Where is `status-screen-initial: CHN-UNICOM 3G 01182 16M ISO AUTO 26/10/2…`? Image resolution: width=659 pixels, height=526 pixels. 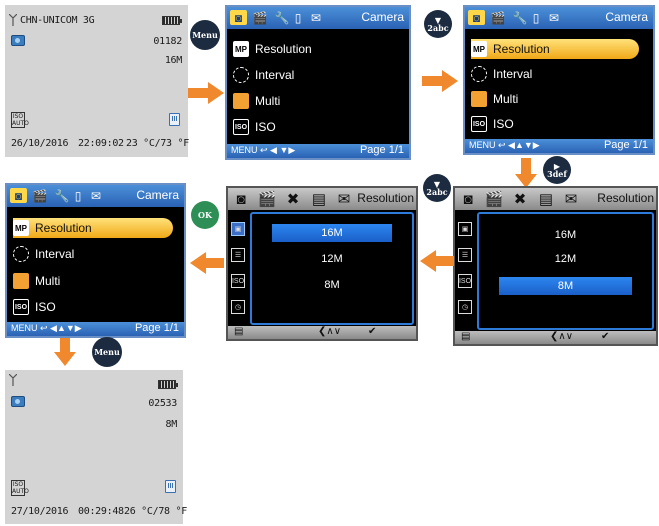 status-screen-initial: CHN-UNICOM 3G 01182 16M ISO AUTO 26/10/2… is located at coordinates (97, 81).